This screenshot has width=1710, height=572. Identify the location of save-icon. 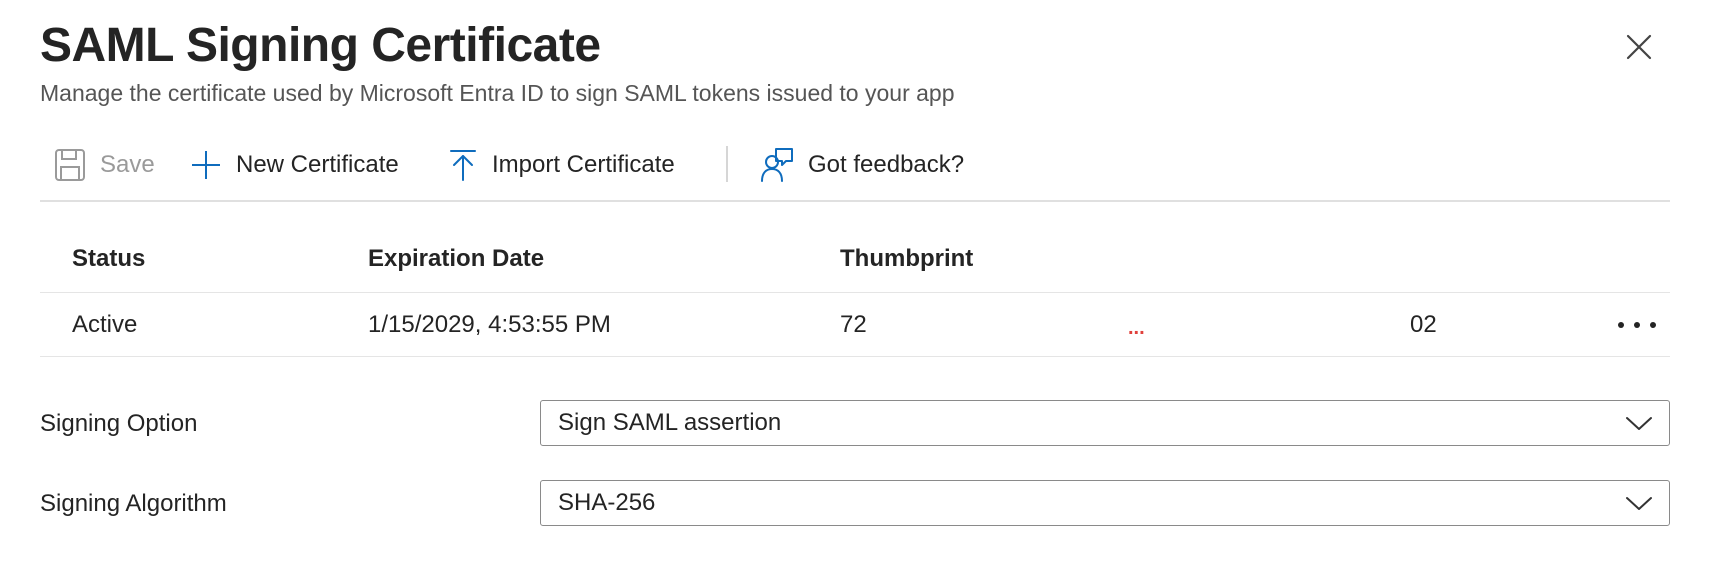
(70, 165).